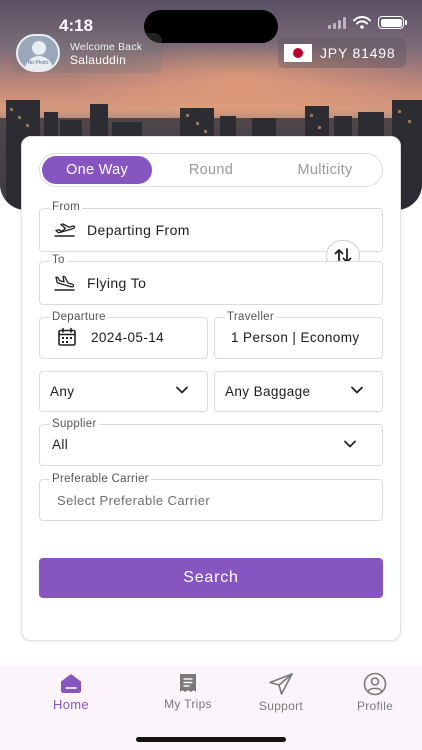 This screenshot has height=750, width=422. What do you see at coordinates (116, 283) in the screenshot?
I see `to-input: Flying To` at bounding box center [116, 283].